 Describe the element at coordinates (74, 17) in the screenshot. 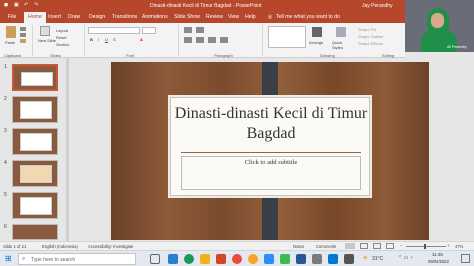

I see `tab-draw: Draw` at that location.